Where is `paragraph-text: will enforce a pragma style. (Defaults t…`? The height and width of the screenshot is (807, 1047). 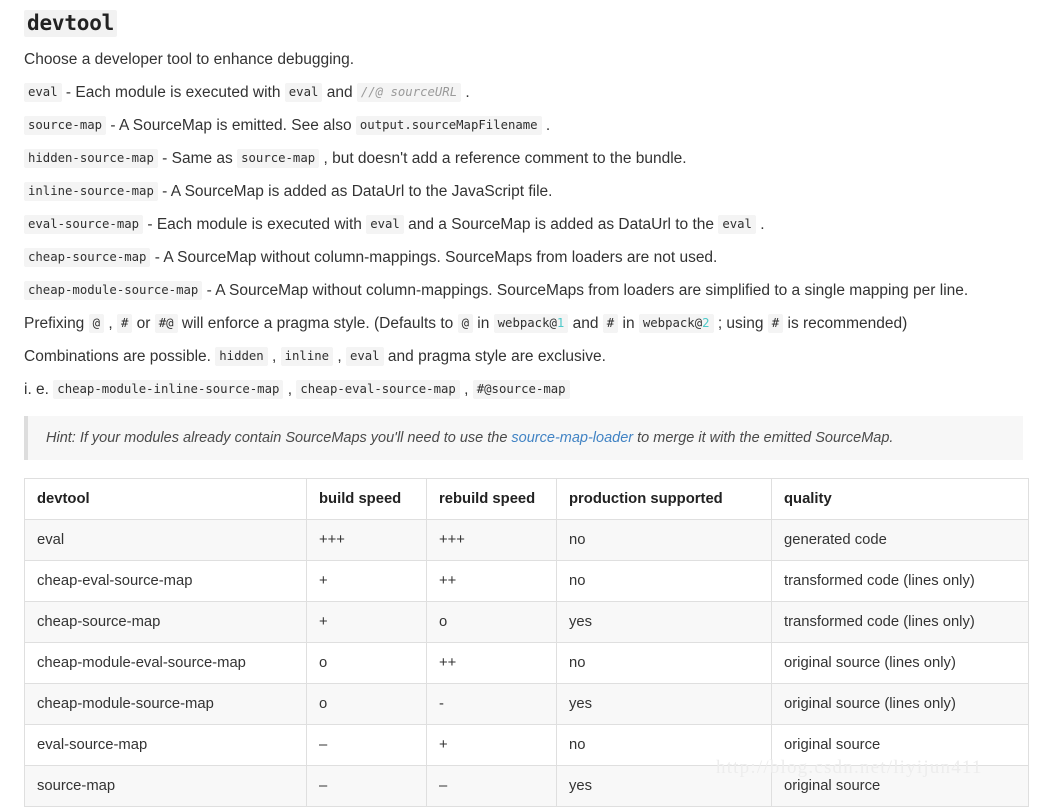
paragraph-text: will enforce a pragma style. (Defaults t… is located at coordinates (317, 323).